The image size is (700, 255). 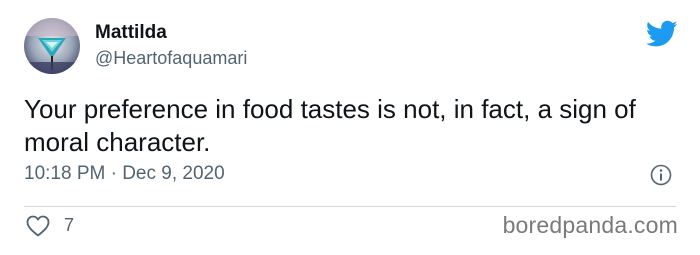 I want to click on avatar-image, so click(x=52, y=46).